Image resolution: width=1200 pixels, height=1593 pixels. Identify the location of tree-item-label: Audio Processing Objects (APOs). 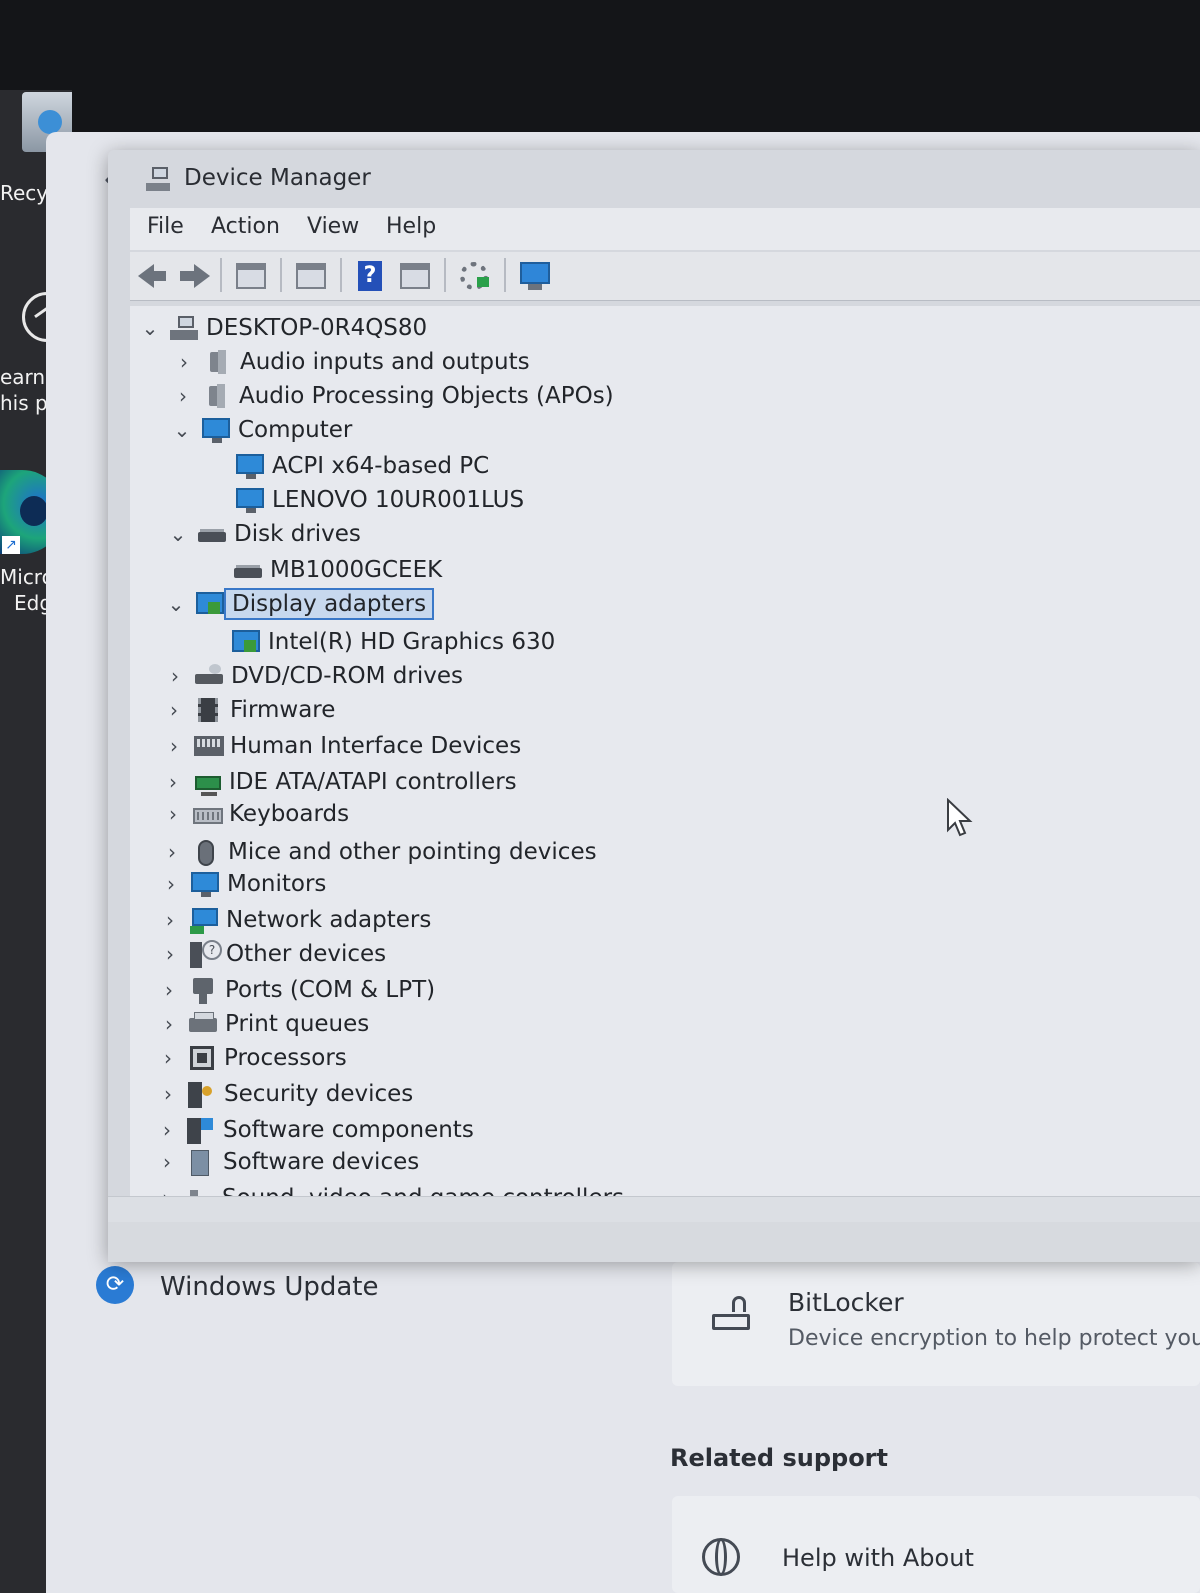
(426, 396).